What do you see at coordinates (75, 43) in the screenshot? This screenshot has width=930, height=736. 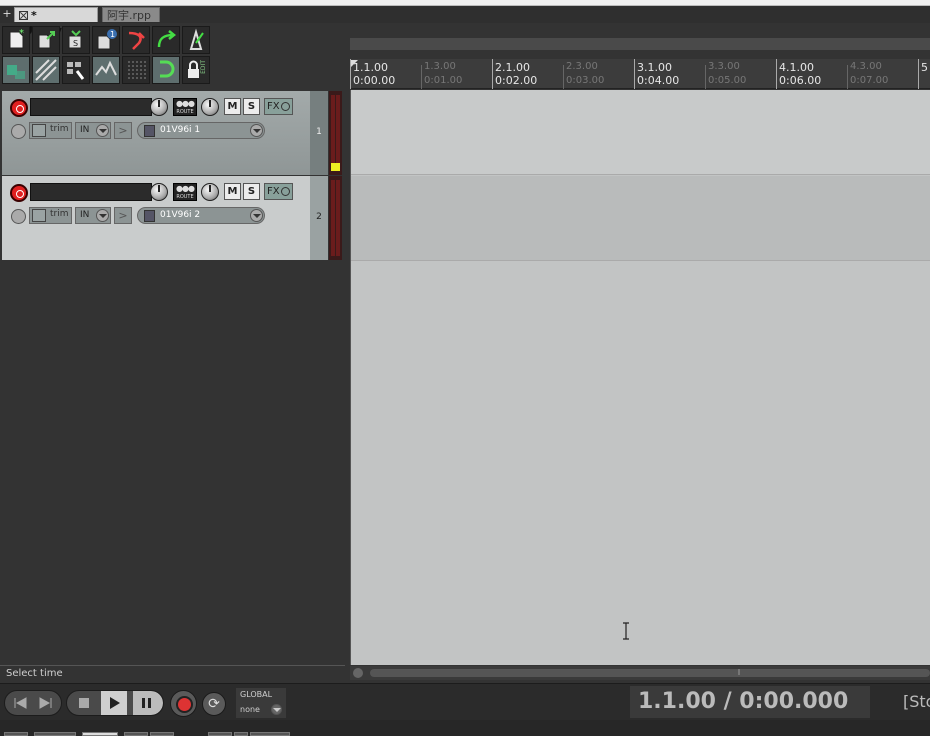 I see `svg-text: S` at bounding box center [75, 43].